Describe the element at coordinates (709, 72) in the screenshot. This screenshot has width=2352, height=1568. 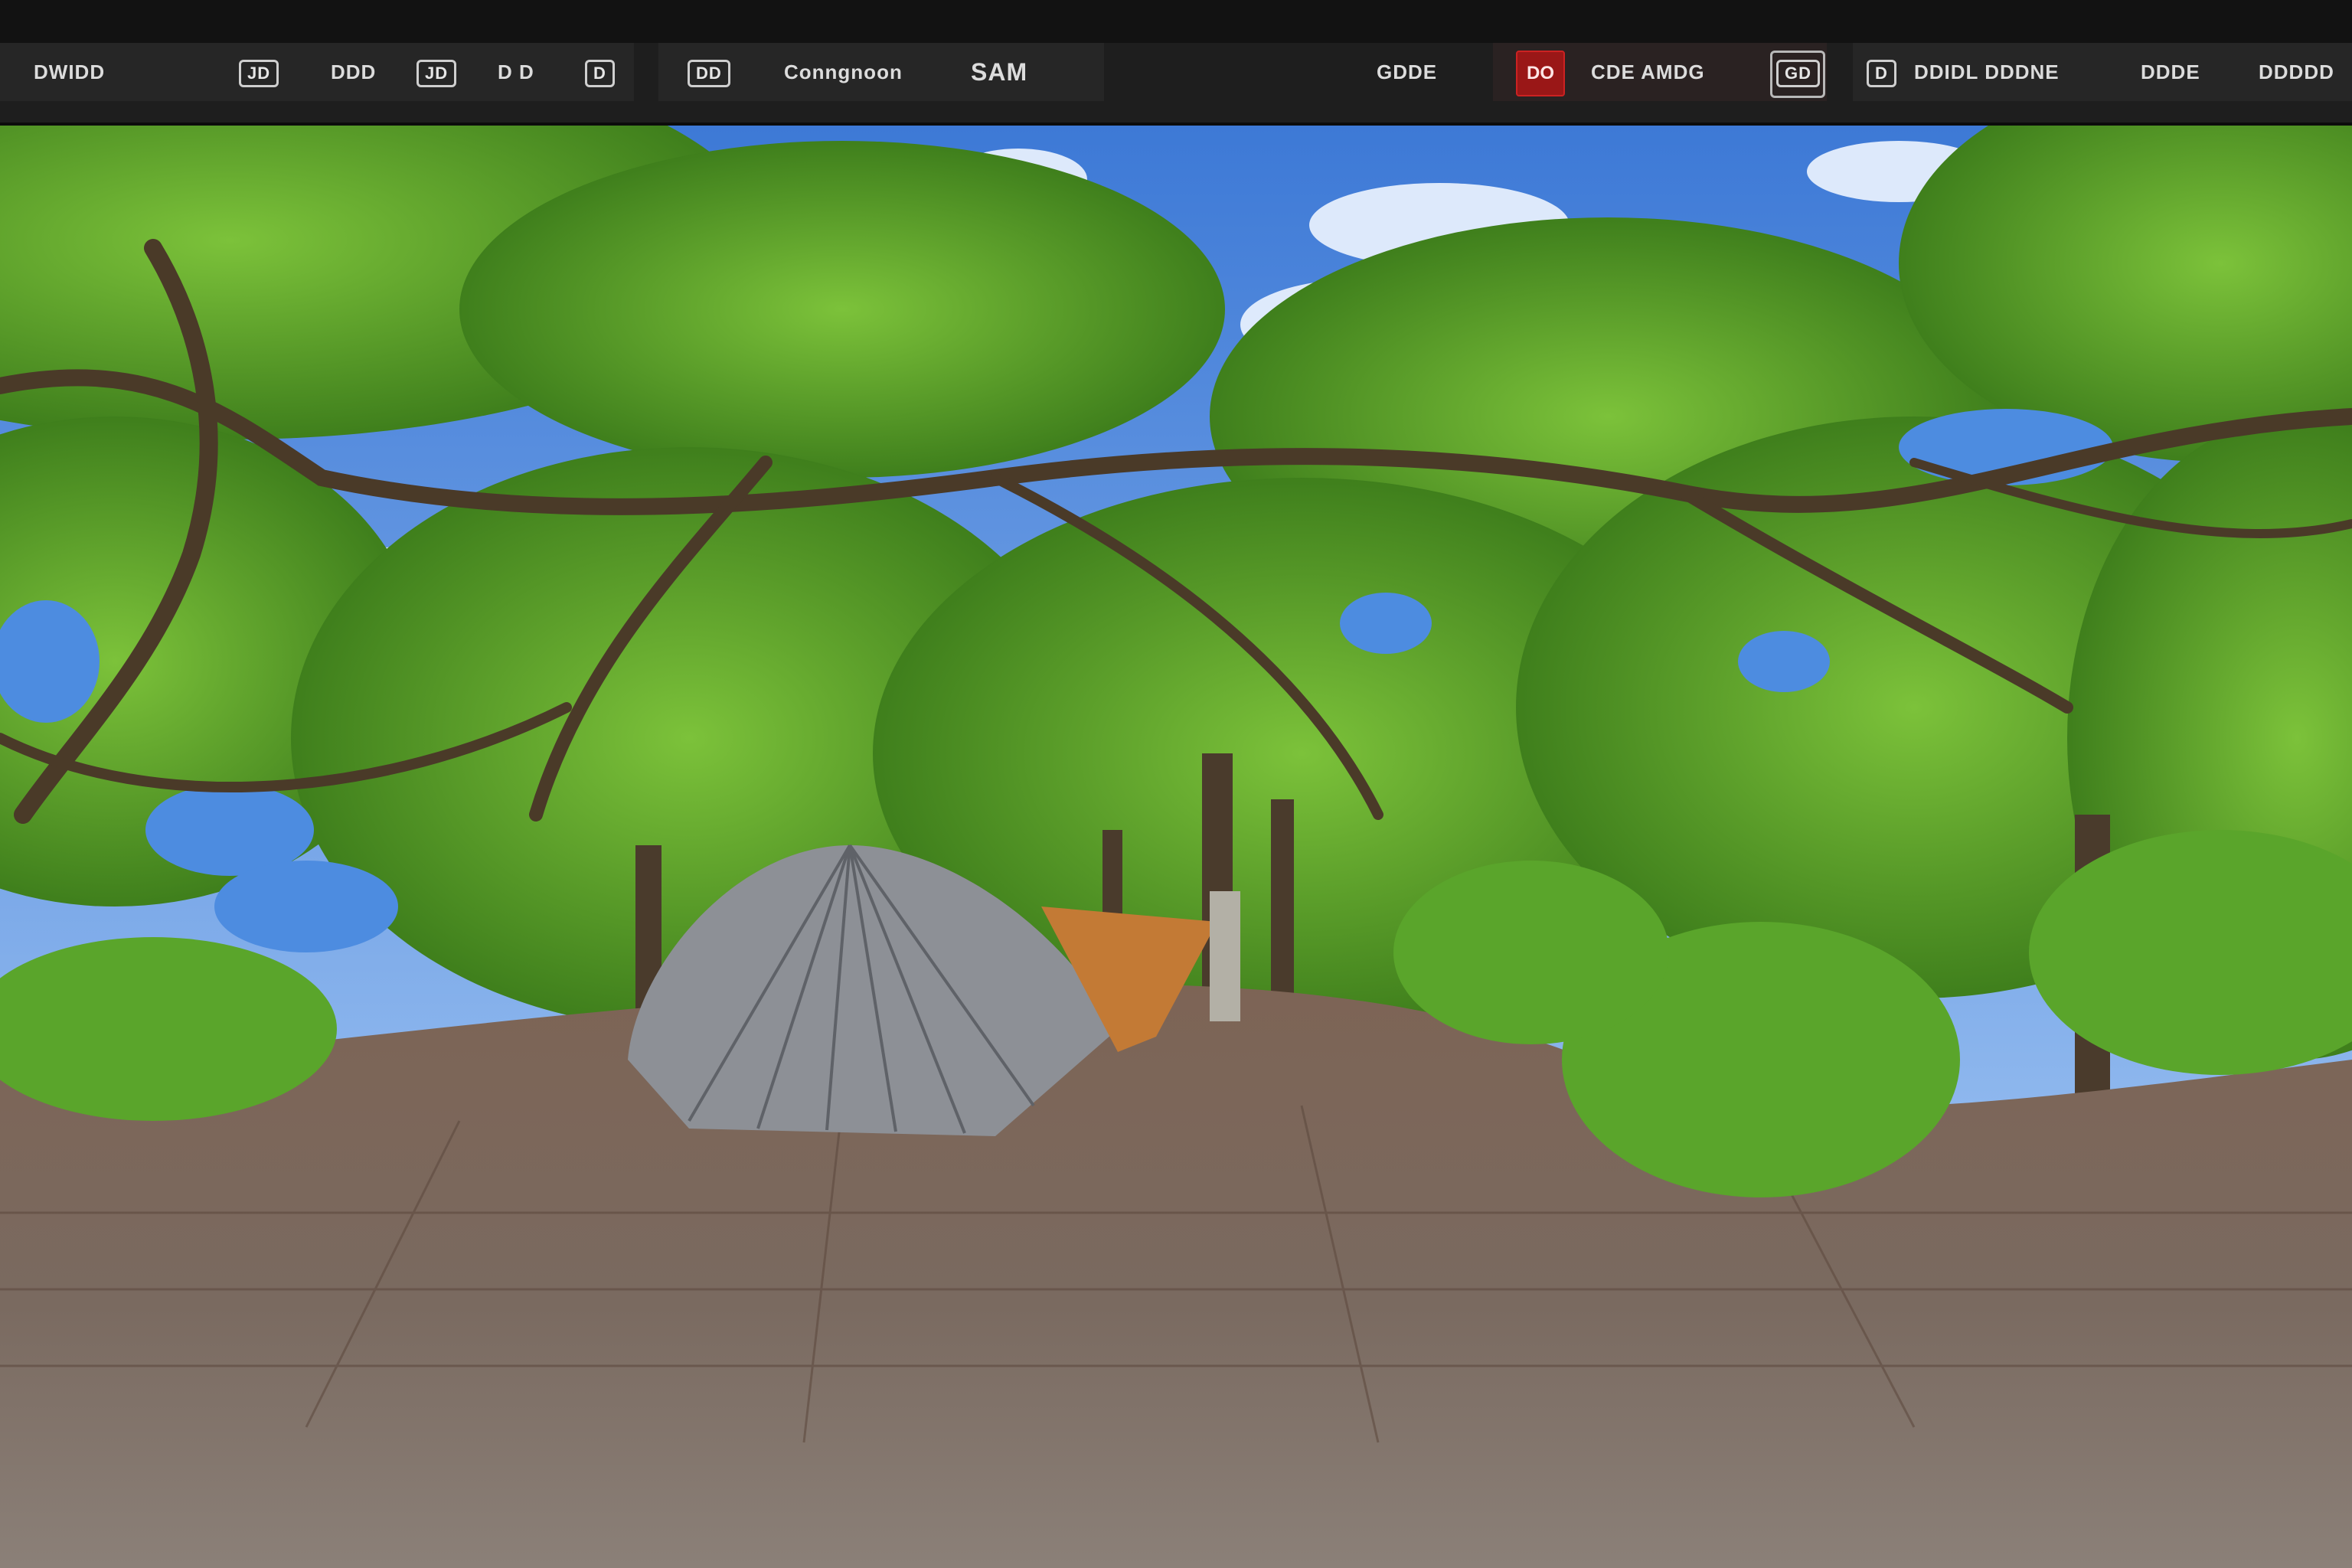
I see `tool-button-f: DD` at that location.